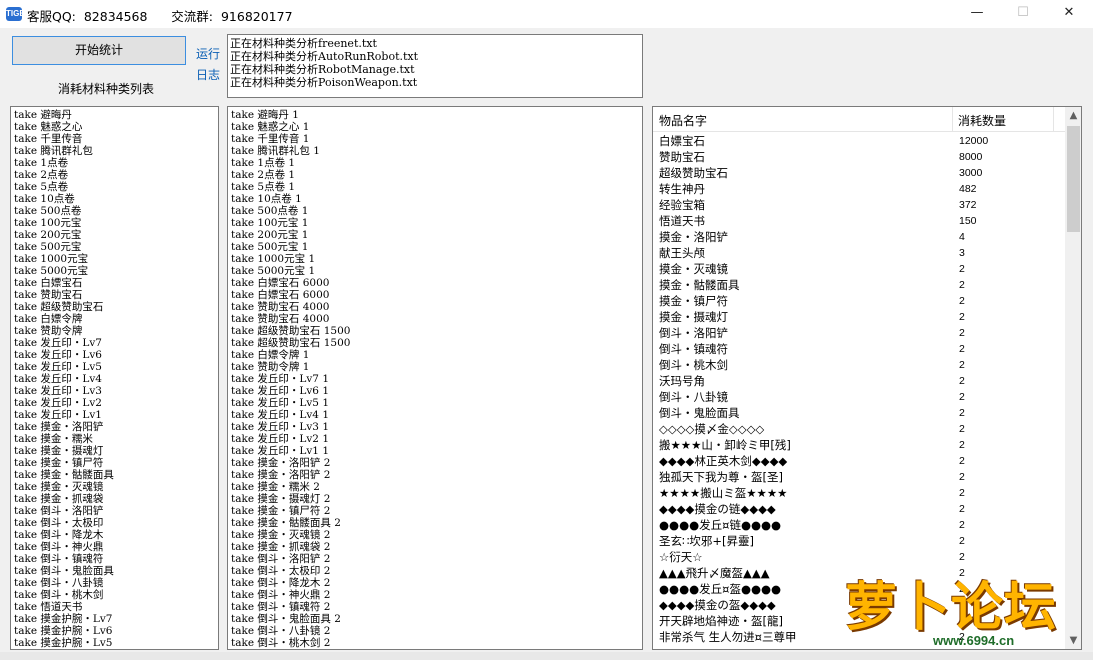 Image resolution: width=1093 pixels, height=660 pixels. Describe the element at coordinates (280, 379) in the screenshot. I see `text-line: take 发丘印・Lv7 1` at that location.